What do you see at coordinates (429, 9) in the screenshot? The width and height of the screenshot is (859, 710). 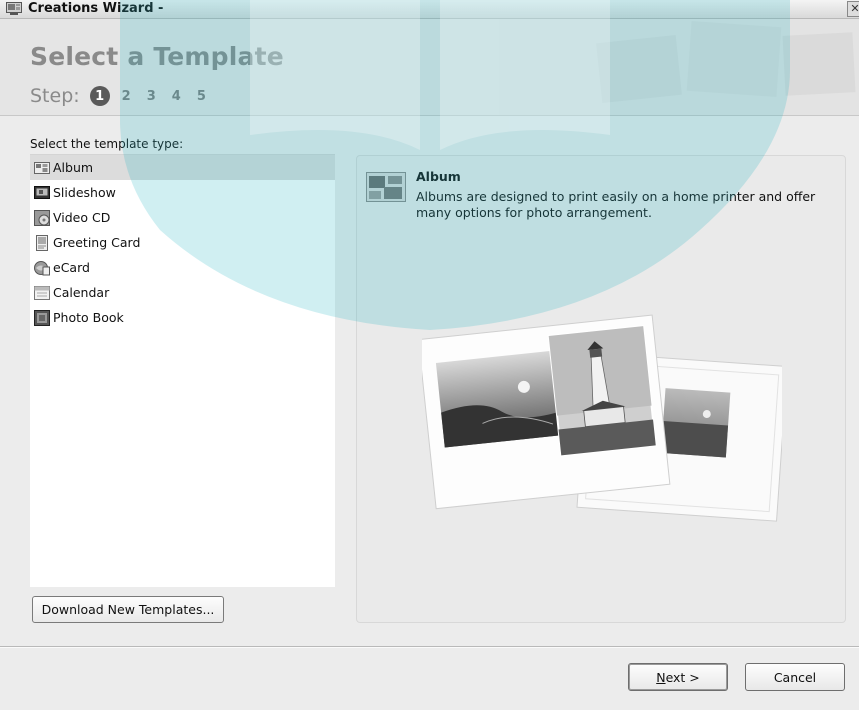 I see `title-bar: Creations Wizard - ✕` at bounding box center [429, 9].